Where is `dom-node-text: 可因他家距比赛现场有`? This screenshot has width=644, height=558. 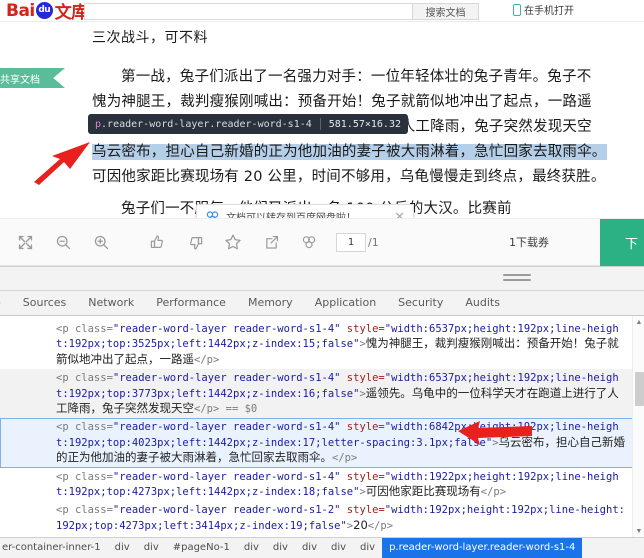 dom-node-text: 可因他家距比赛现场有 is located at coordinates (423, 491).